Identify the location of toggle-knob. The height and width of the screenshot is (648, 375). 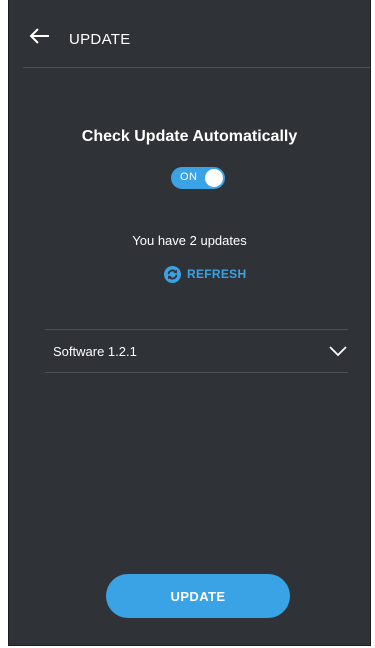
(214, 178).